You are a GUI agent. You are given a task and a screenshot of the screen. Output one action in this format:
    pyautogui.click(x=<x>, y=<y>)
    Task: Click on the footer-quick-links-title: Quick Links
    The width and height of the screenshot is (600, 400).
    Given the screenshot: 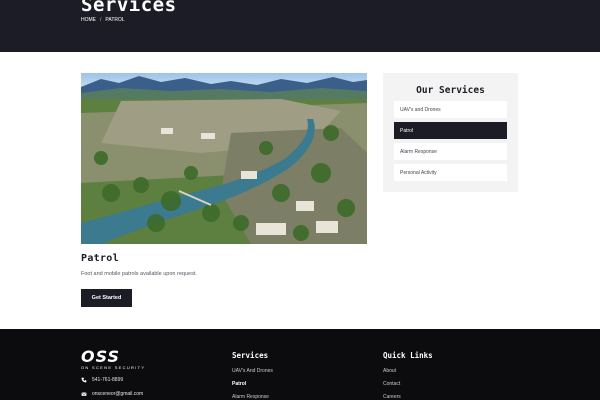 What is the action you would take?
    pyautogui.click(x=408, y=355)
    